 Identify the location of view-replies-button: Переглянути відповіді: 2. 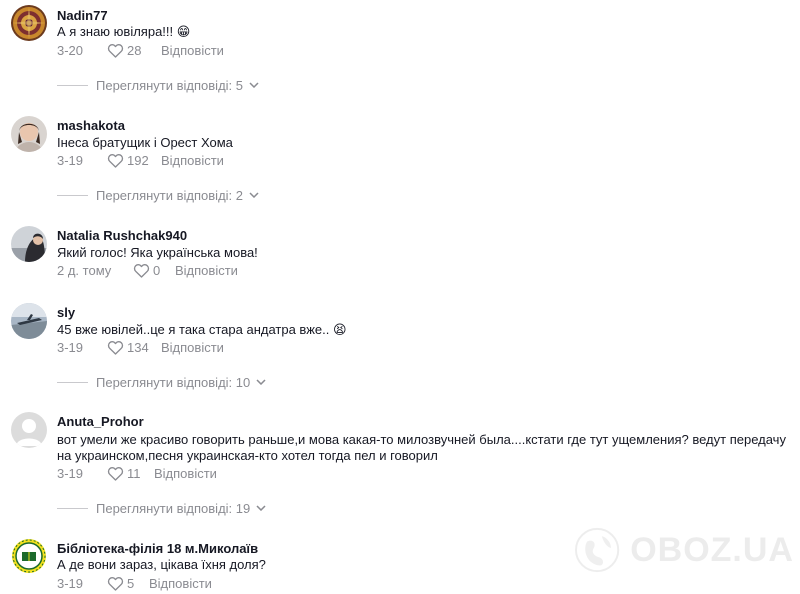
(158, 195).